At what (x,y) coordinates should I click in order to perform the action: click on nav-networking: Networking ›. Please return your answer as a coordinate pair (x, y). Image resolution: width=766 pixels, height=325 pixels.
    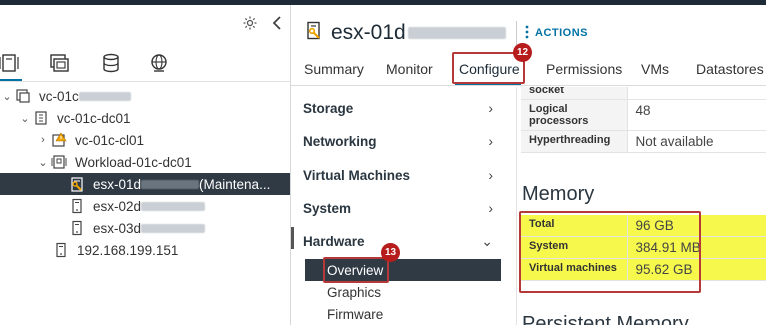
    Looking at the image, I should click on (401, 141).